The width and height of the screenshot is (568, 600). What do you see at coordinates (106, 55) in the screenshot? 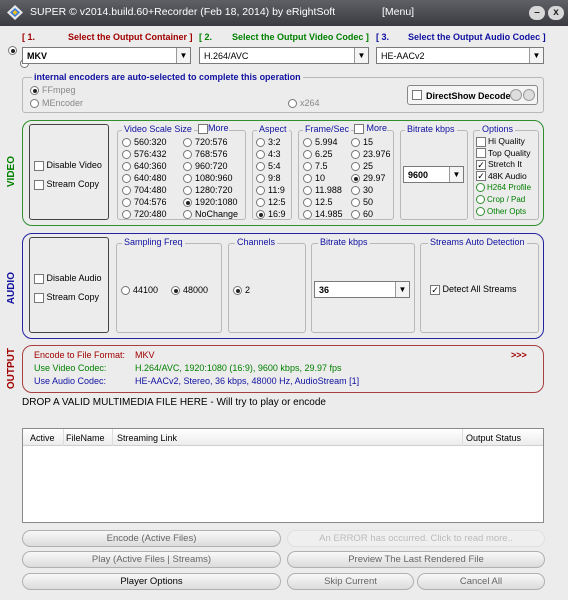
I see `output-container-select: MKV ▼` at bounding box center [106, 55].